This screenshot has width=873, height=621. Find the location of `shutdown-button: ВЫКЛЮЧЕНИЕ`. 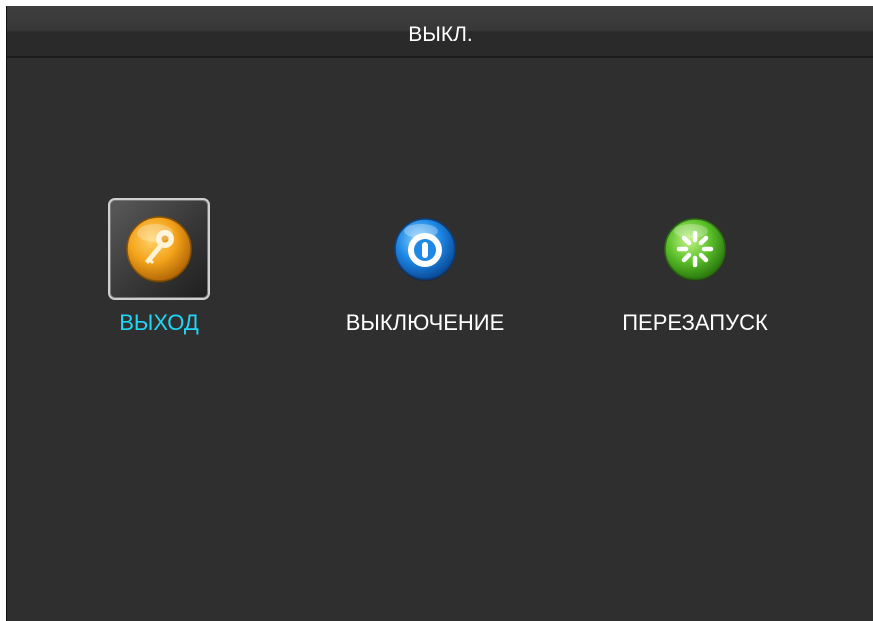

shutdown-button: ВЫКЛЮЧЕНИЕ is located at coordinates (425, 273).